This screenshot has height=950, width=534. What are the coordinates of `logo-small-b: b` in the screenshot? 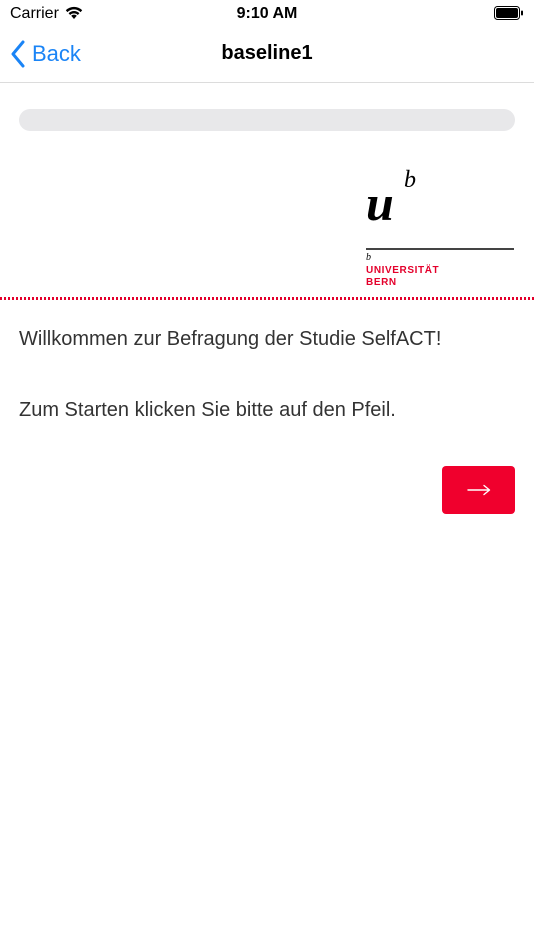 It's located at (368, 257).